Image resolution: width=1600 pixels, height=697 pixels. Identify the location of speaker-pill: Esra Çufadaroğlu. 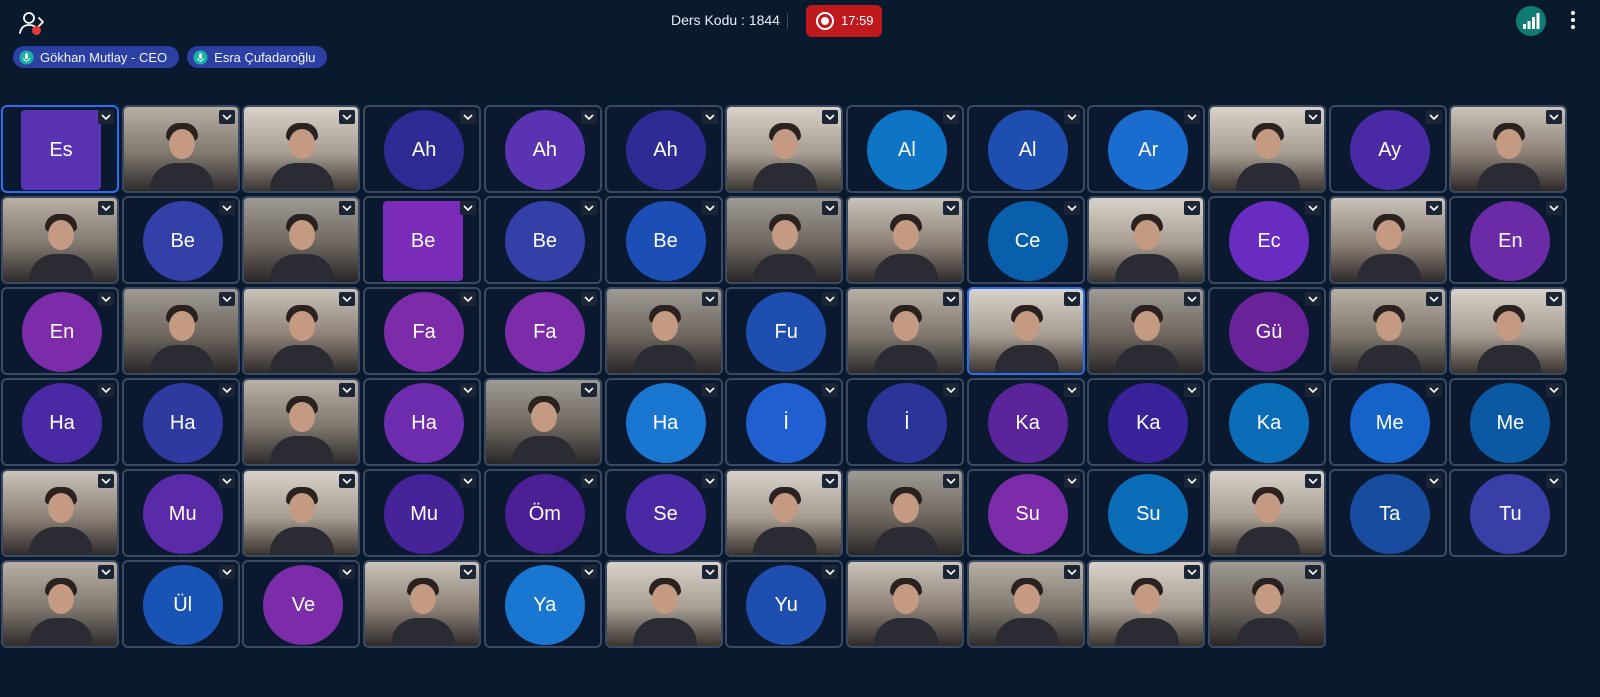
(257, 57).